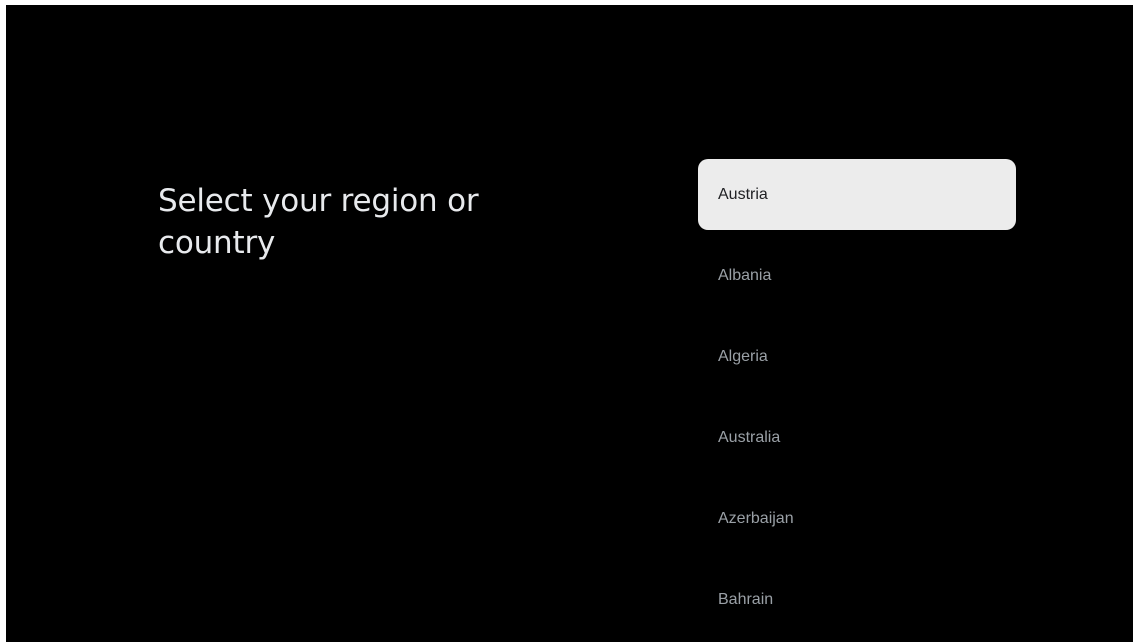 This screenshot has width=1139, height=642. Describe the element at coordinates (756, 518) in the screenshot. I see `region-option-label: Azerbaijan` at that location.